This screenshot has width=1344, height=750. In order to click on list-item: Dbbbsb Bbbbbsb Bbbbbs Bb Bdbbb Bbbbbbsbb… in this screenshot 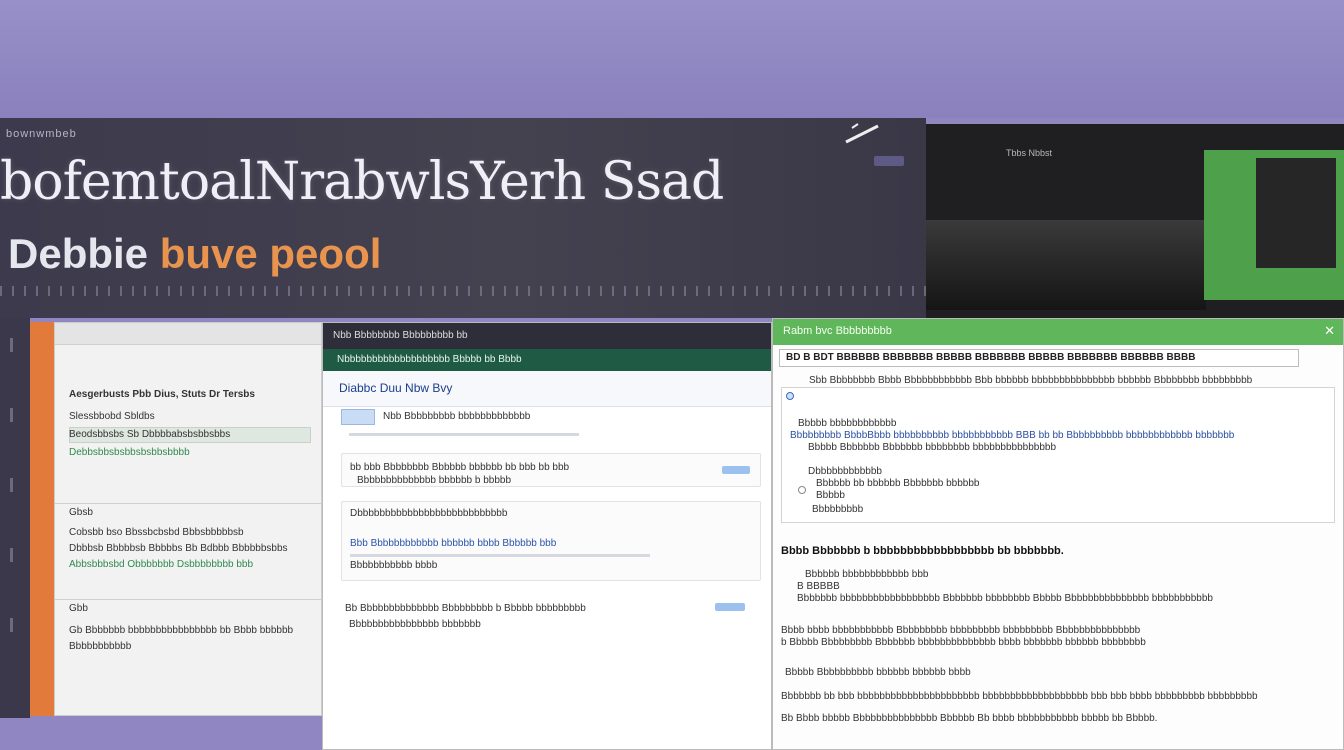, I will do `click(178, 548)`.